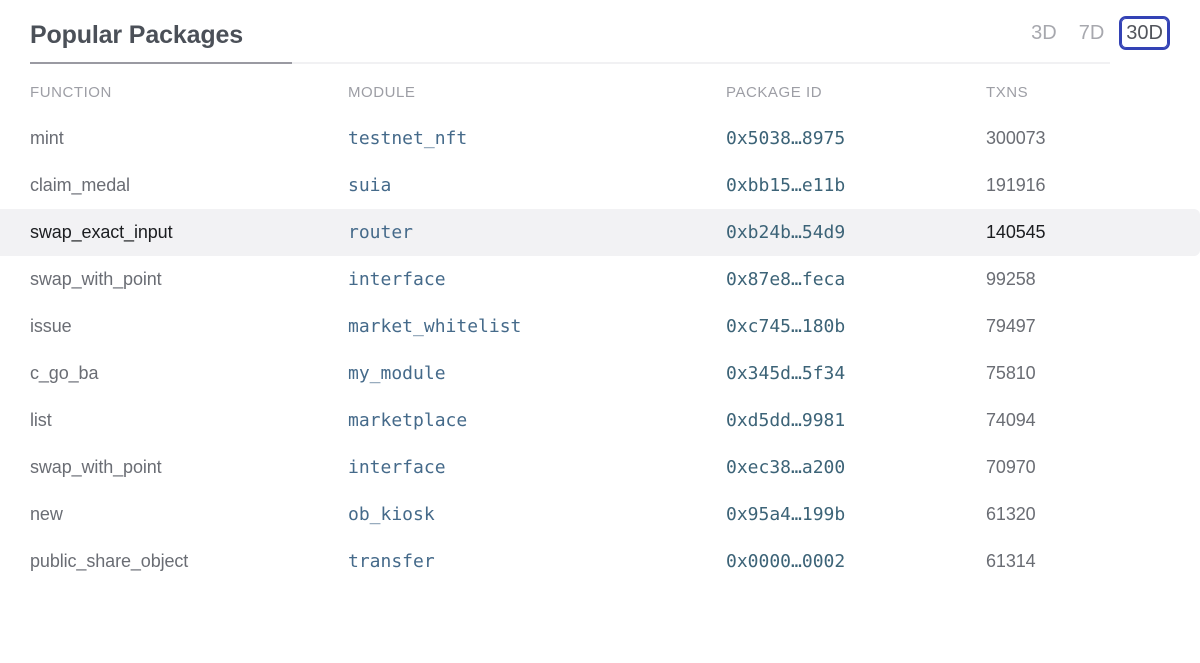 Image resolution: width=1200 pixels, height=663 pixels. I want to click on cell-package-id: 0xb24b…54d9, so click(856, 232).